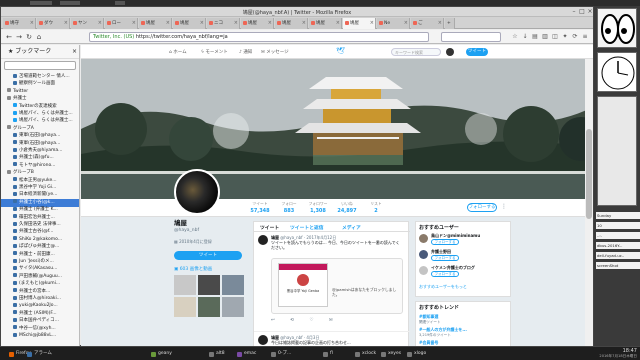 Image resolution: width=640 pixels, height=360 pixels. I want to click on taskbar-item: xclock, so click(365, 354).